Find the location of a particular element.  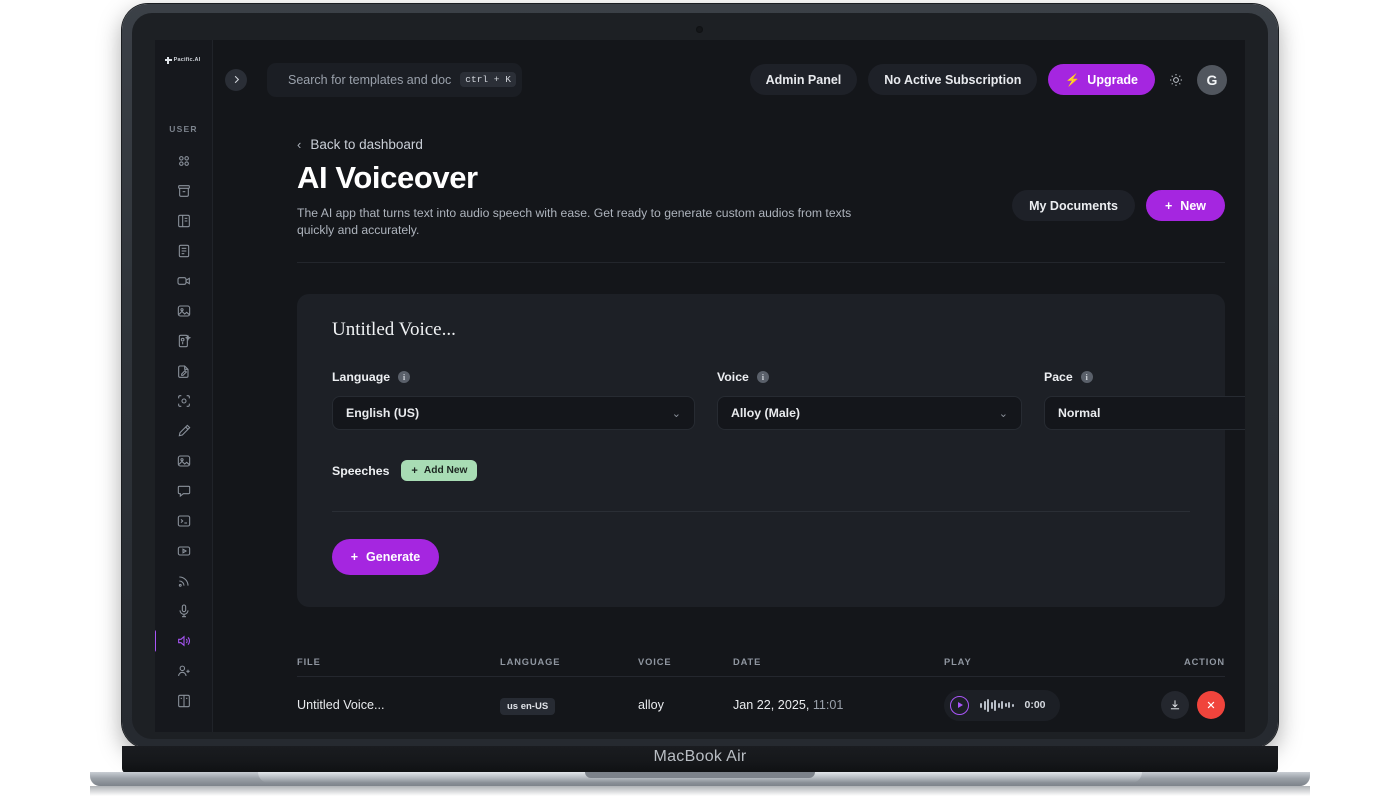

sidebar-item-player is located at coordinates (183, 551).